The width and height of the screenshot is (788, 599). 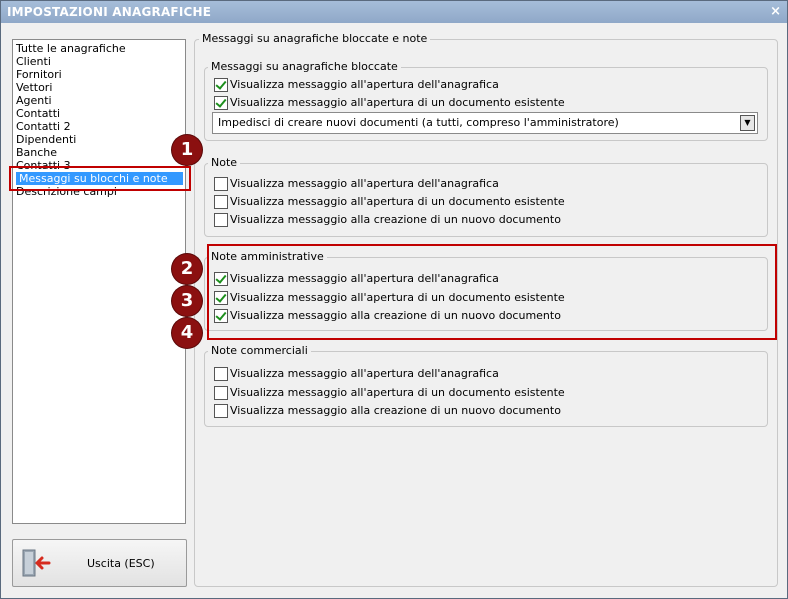 I want to click on list-item-vettori: Vettori, so click(x=98, y=87).